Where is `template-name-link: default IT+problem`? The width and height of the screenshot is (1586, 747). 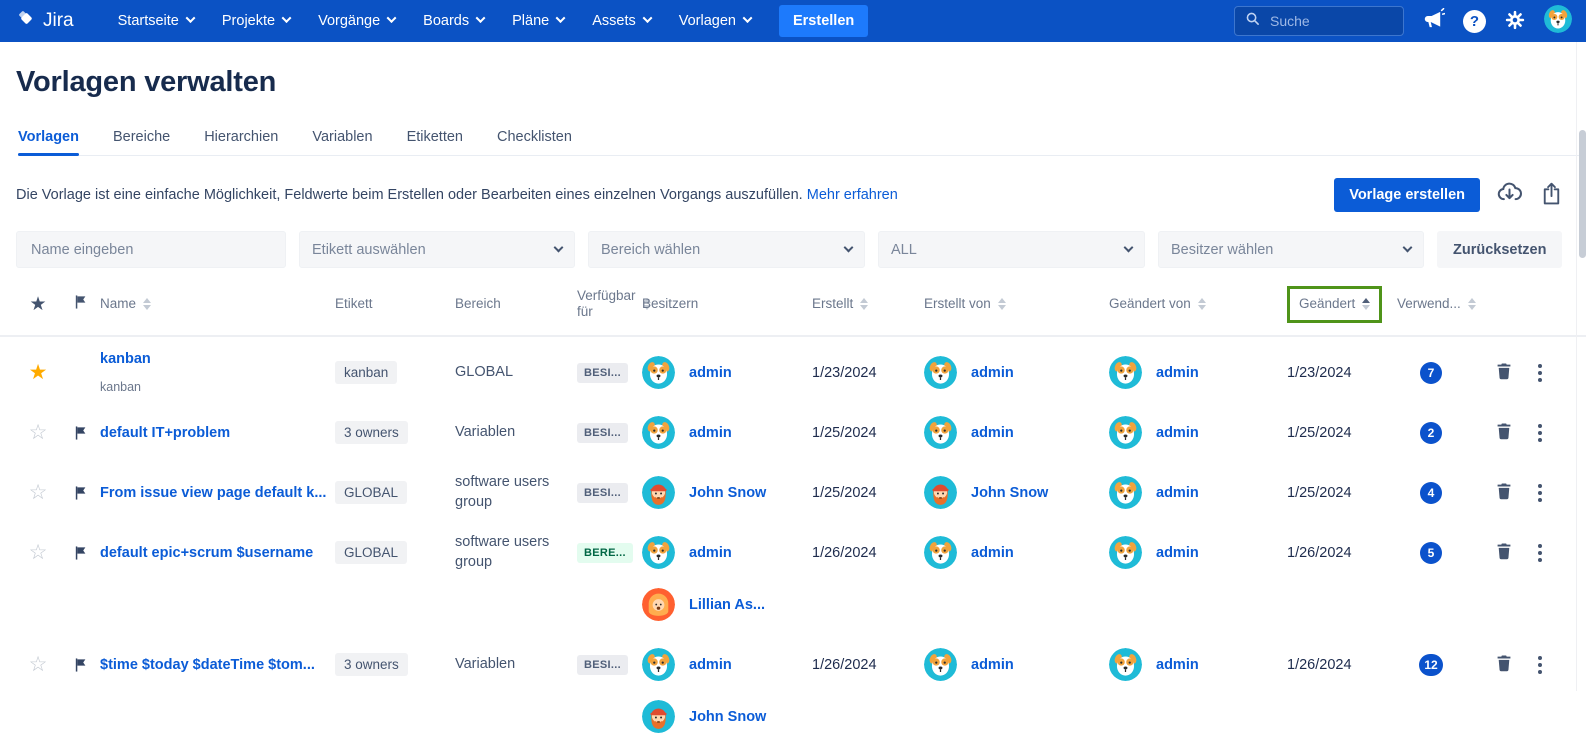
template-name-link: default IT+problem is located at coordinates (217, 433).